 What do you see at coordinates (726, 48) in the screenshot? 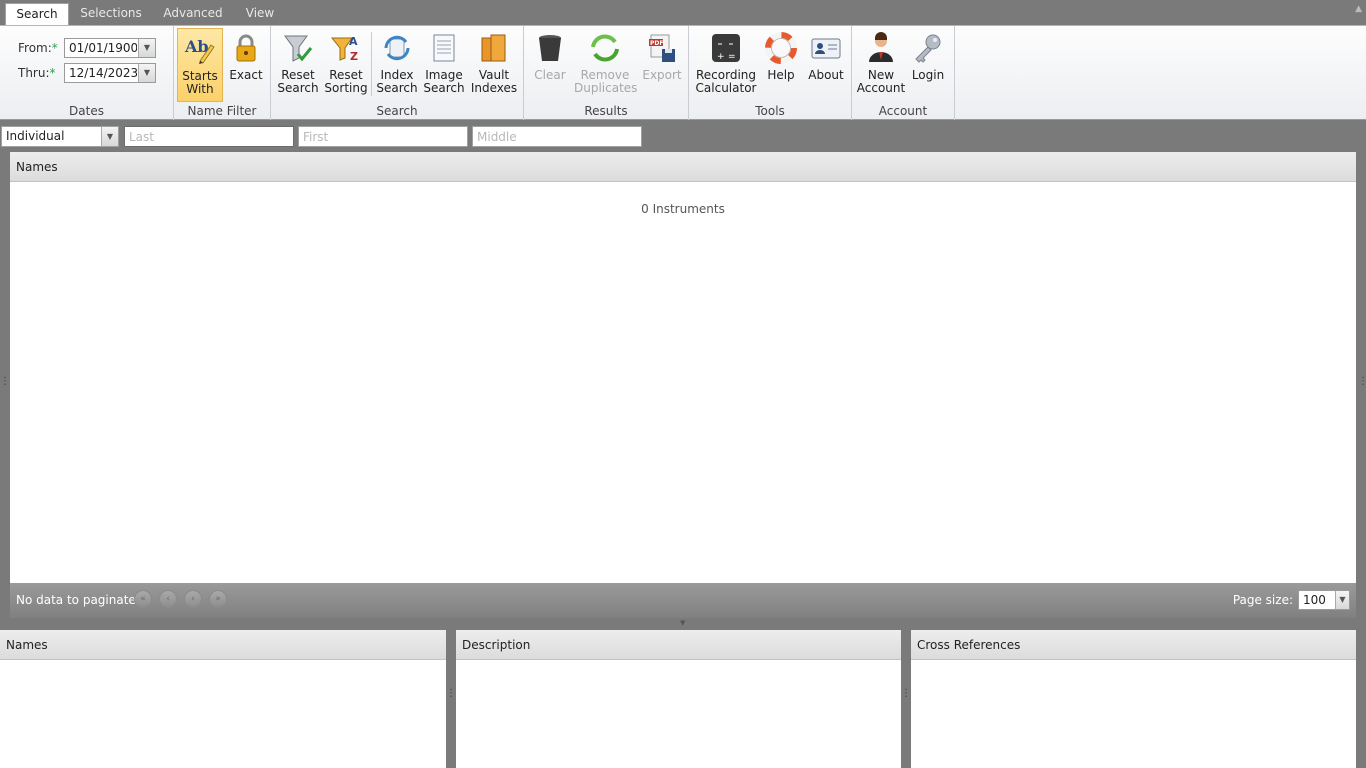
I see `calculator-icon: + =` at bounding box center [726, 48].